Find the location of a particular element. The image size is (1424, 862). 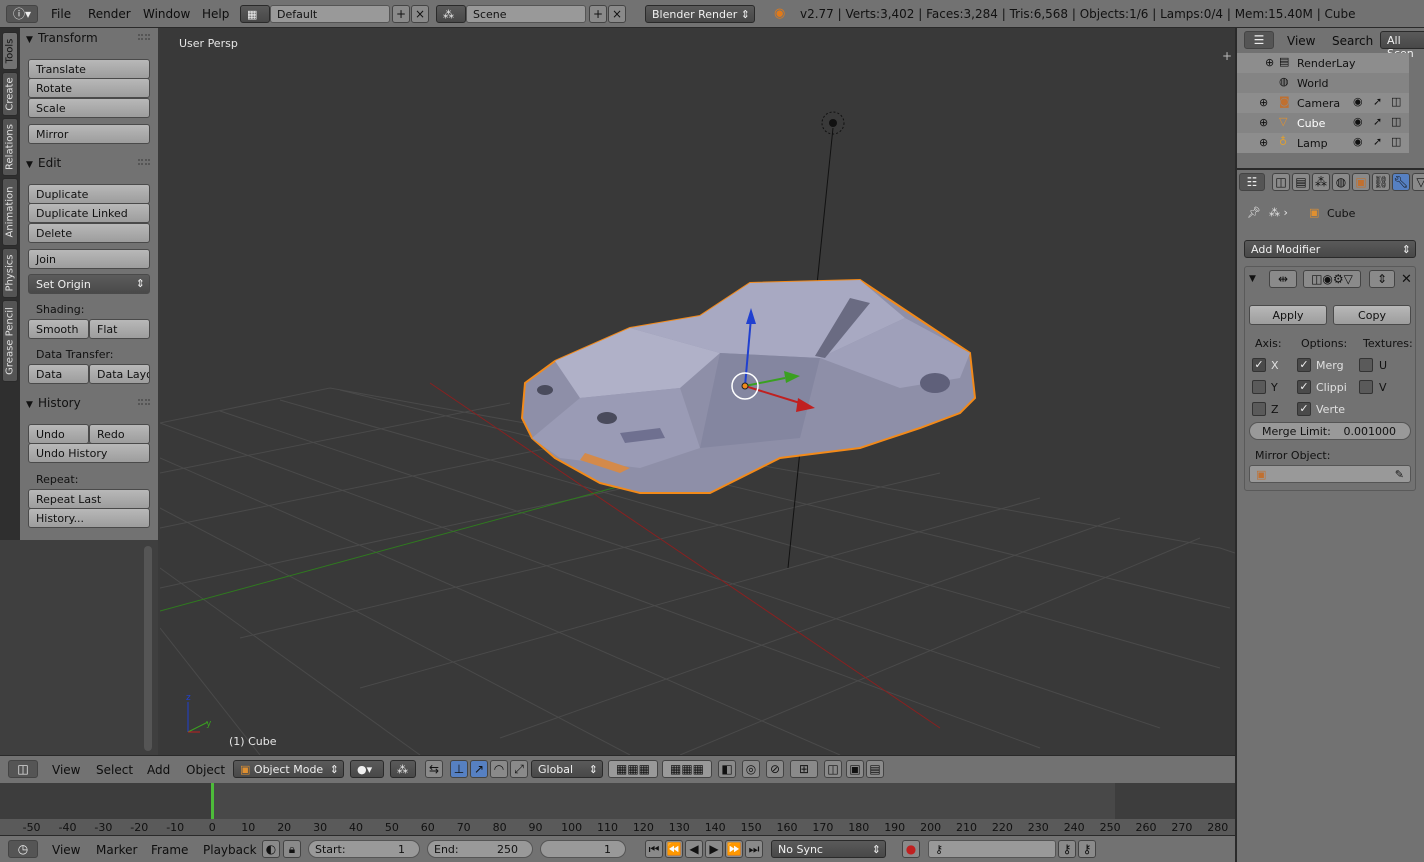

tab-physics: Physics is located at coordinates (10, 273).